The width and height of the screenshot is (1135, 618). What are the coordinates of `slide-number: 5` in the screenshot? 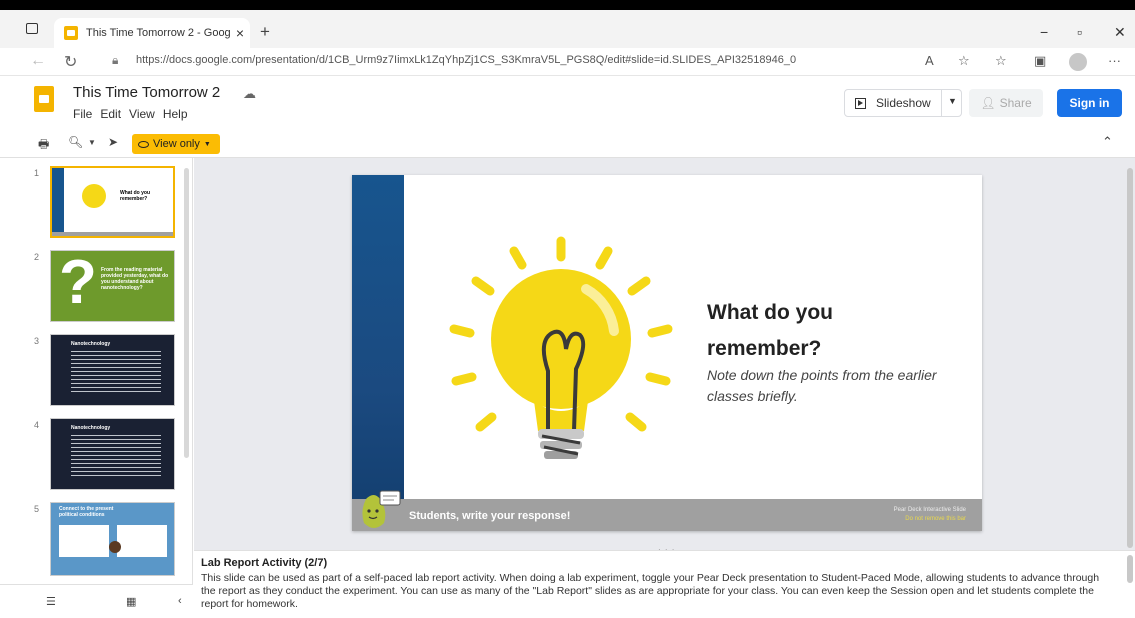 It's located at (37, 509).